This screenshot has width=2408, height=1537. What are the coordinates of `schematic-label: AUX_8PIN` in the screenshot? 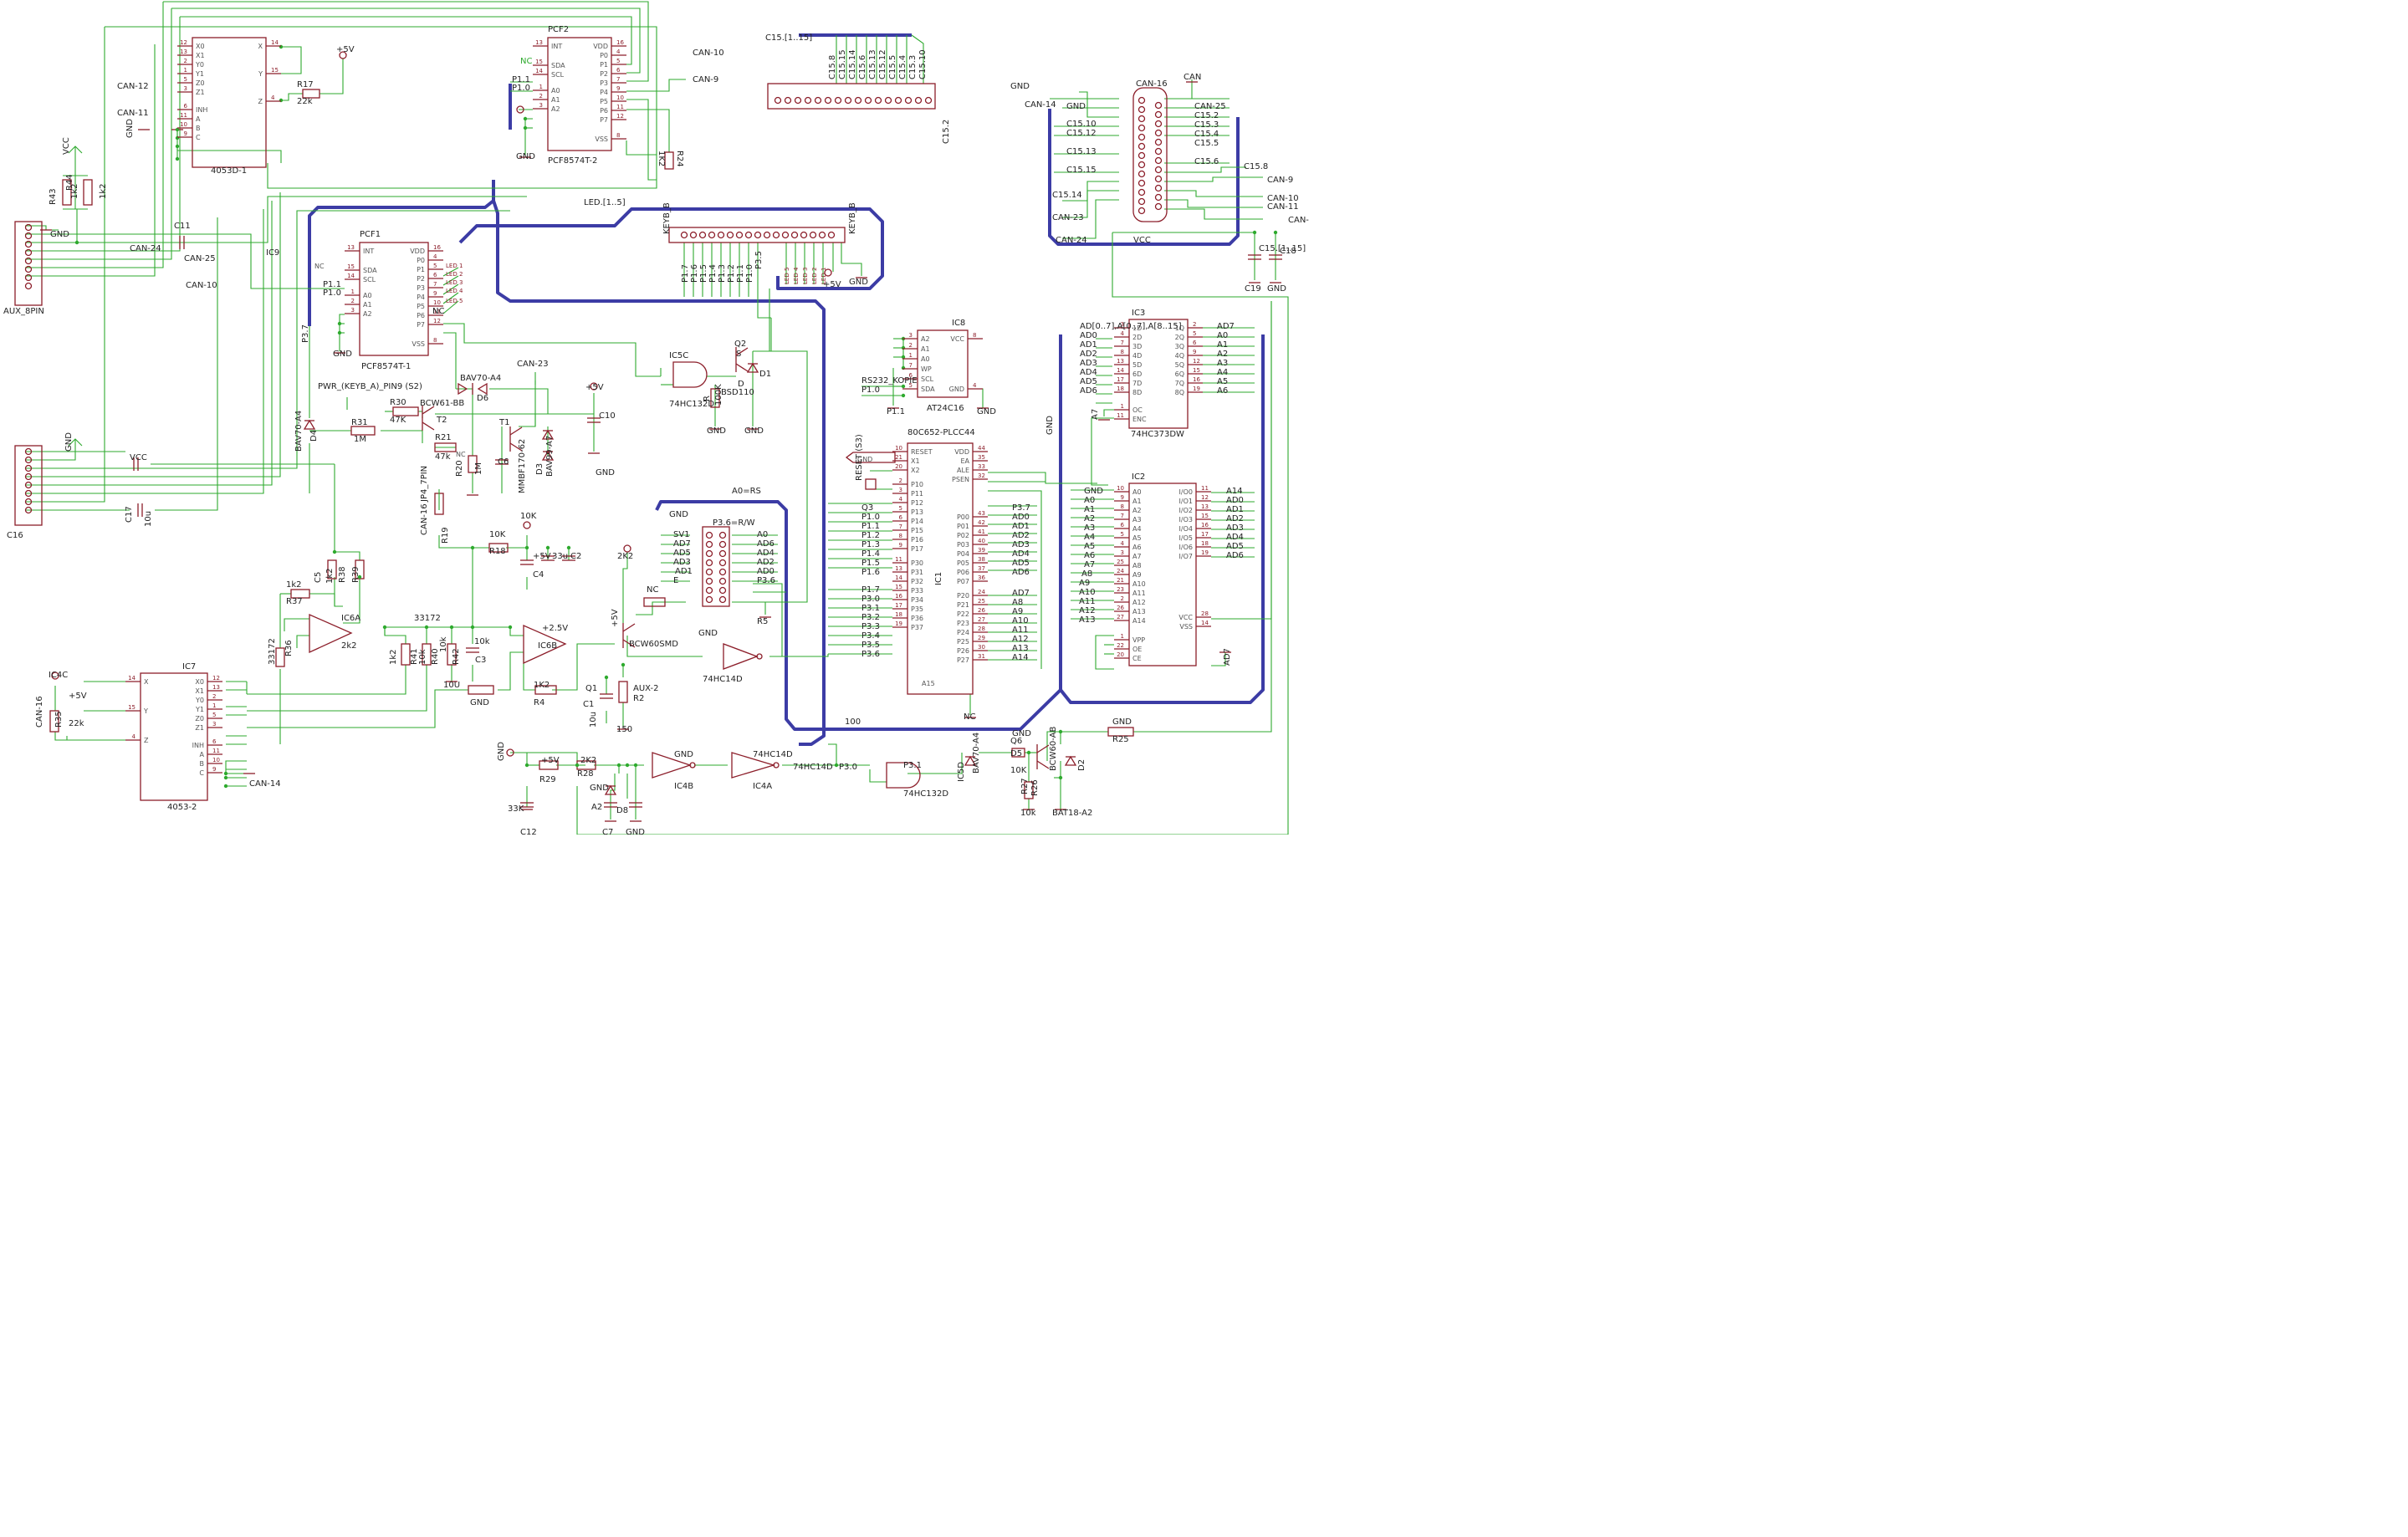 It's located at (23, 311).